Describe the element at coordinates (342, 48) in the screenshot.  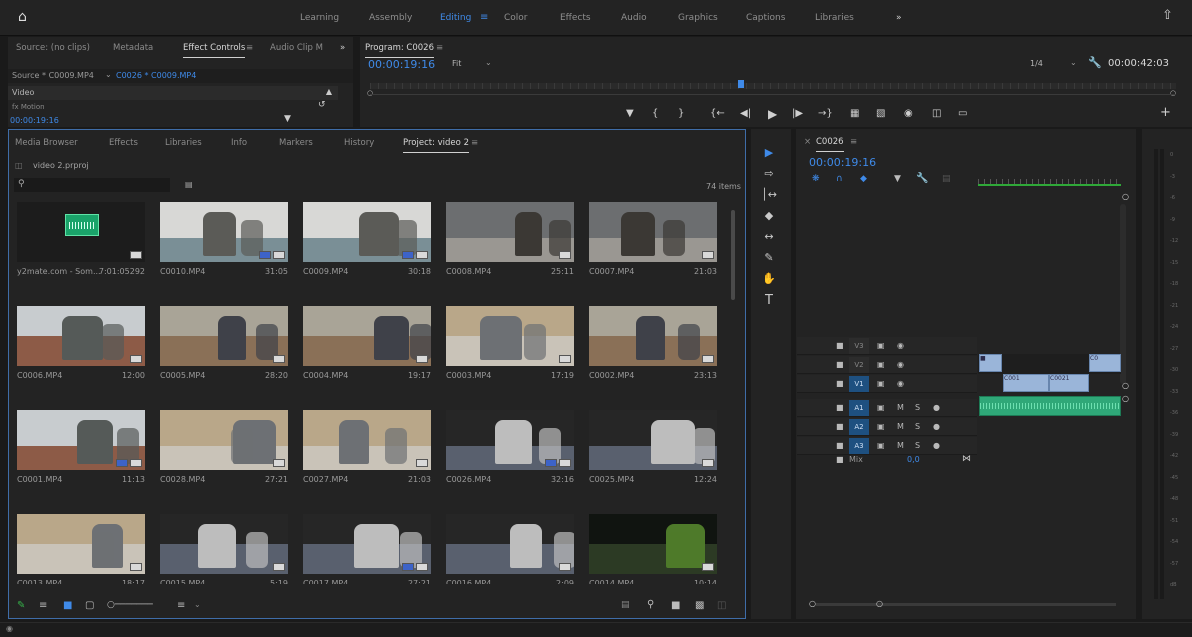
I see `panel-overflow-icon: »` at that location.